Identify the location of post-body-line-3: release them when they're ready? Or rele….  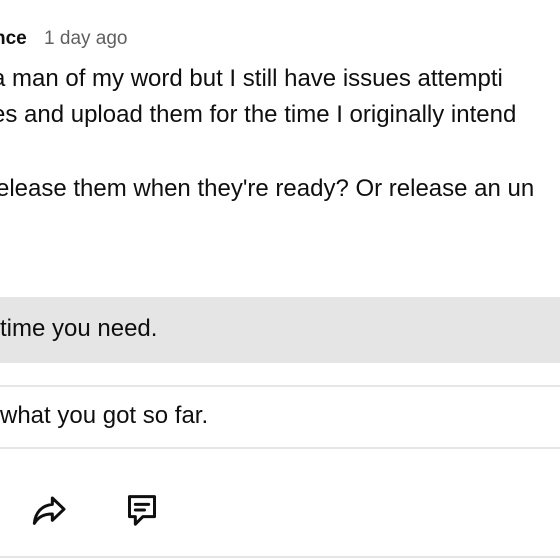
(267, 188).